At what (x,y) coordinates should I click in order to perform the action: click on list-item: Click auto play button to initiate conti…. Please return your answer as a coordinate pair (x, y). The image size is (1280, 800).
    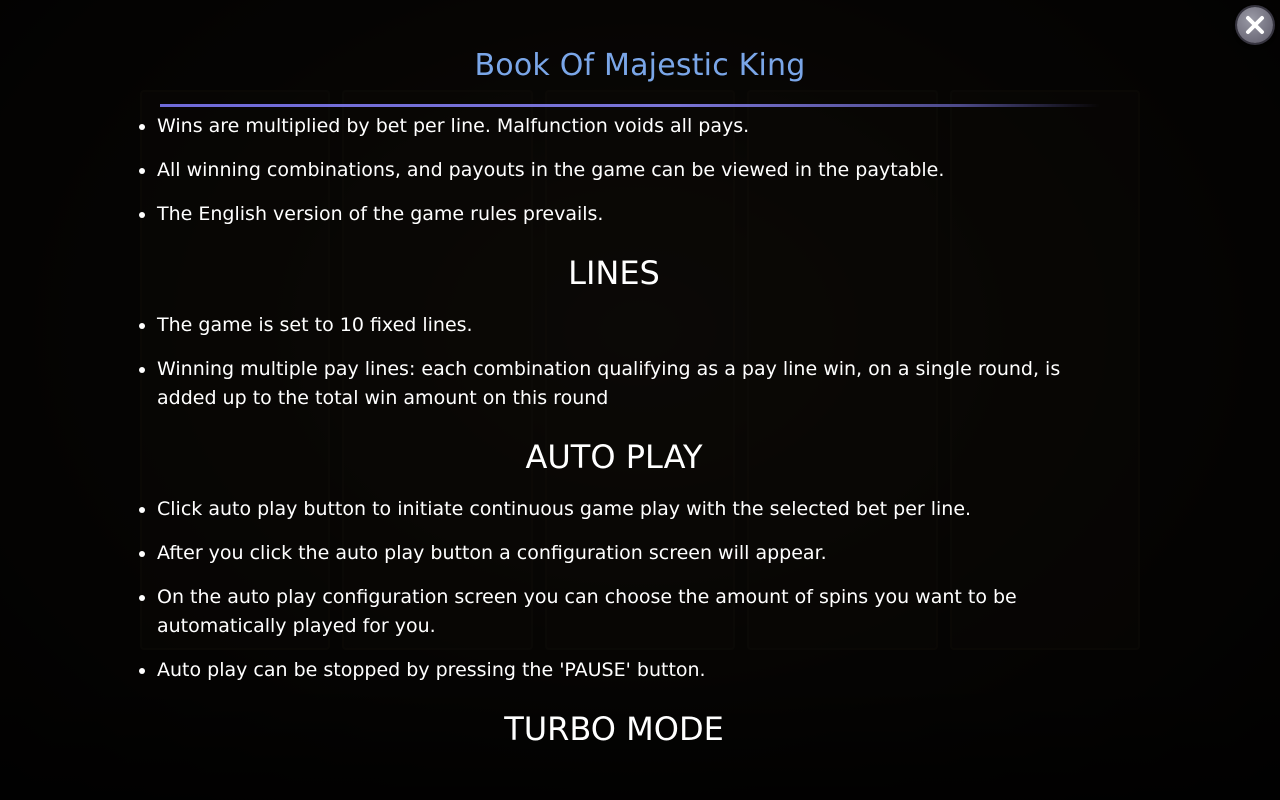
    Looking at the image, I should click on (628, 509).